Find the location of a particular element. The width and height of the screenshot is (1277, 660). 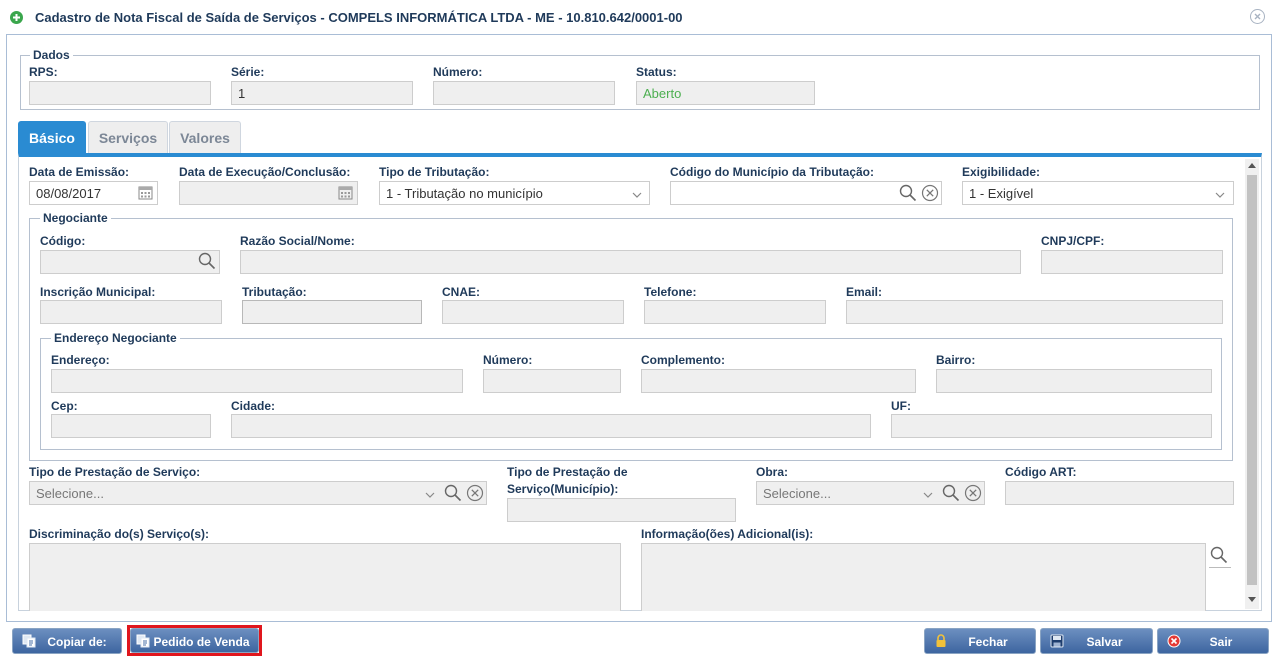

tab-servicos: Serviços is located at coordinates (128, 137).